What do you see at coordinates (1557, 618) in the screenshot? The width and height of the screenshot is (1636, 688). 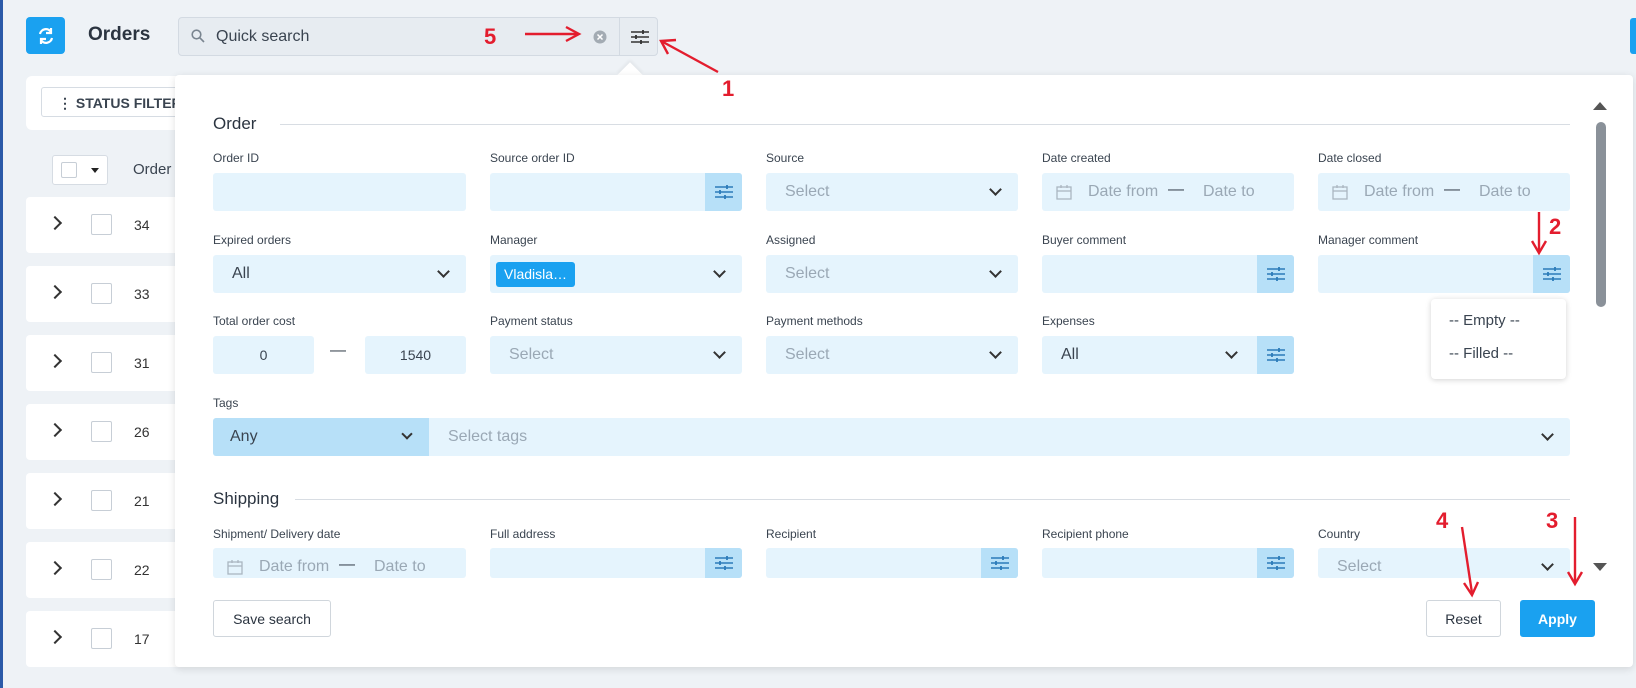 I see `apply-button: Apply` at bounding box center [1557, 618].